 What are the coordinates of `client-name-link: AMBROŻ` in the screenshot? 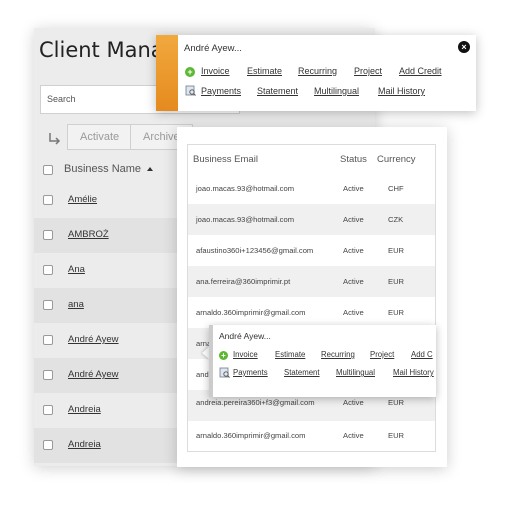 It's located at (88, 234).